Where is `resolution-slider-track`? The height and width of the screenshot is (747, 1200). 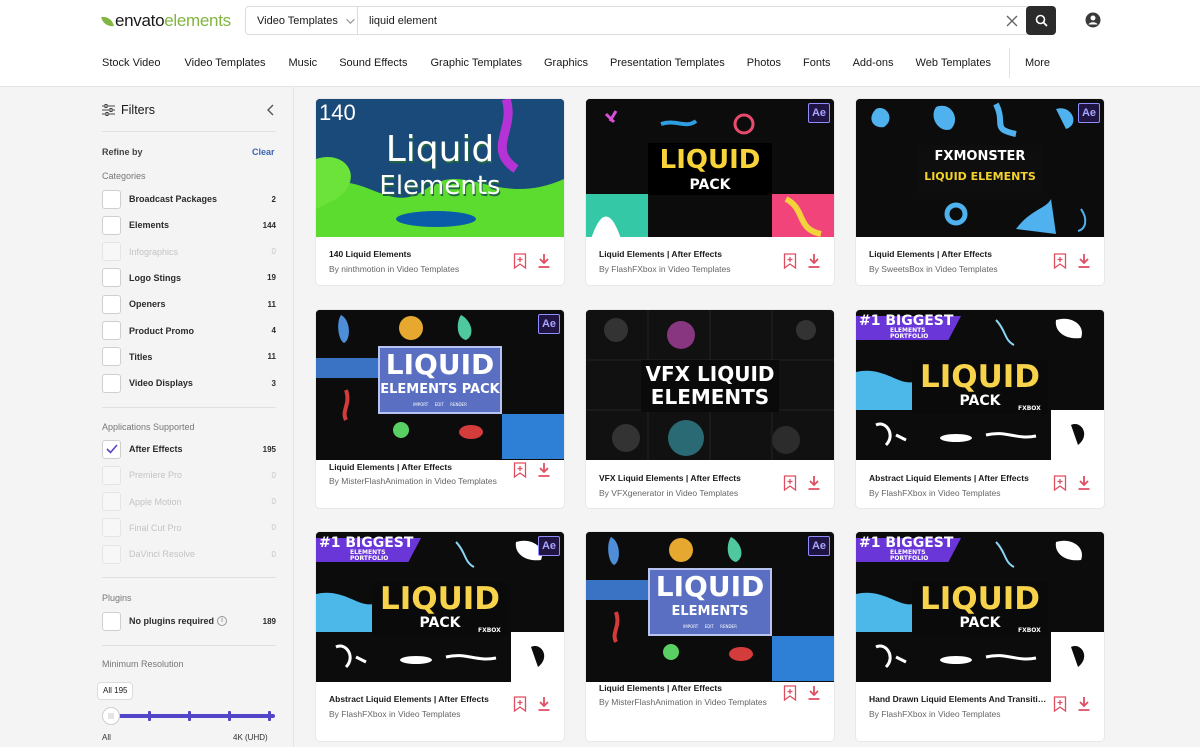
resolution-slider-track is located at coordinates (192, 716).